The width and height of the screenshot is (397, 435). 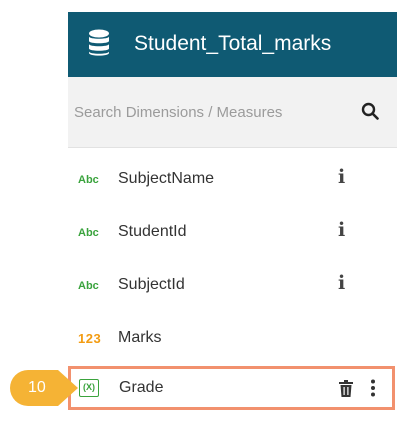 What do you see at coordinates (90, 338) in the screenshot?
I see `measure-type-icon: 123` at bounding box center [90, 338].